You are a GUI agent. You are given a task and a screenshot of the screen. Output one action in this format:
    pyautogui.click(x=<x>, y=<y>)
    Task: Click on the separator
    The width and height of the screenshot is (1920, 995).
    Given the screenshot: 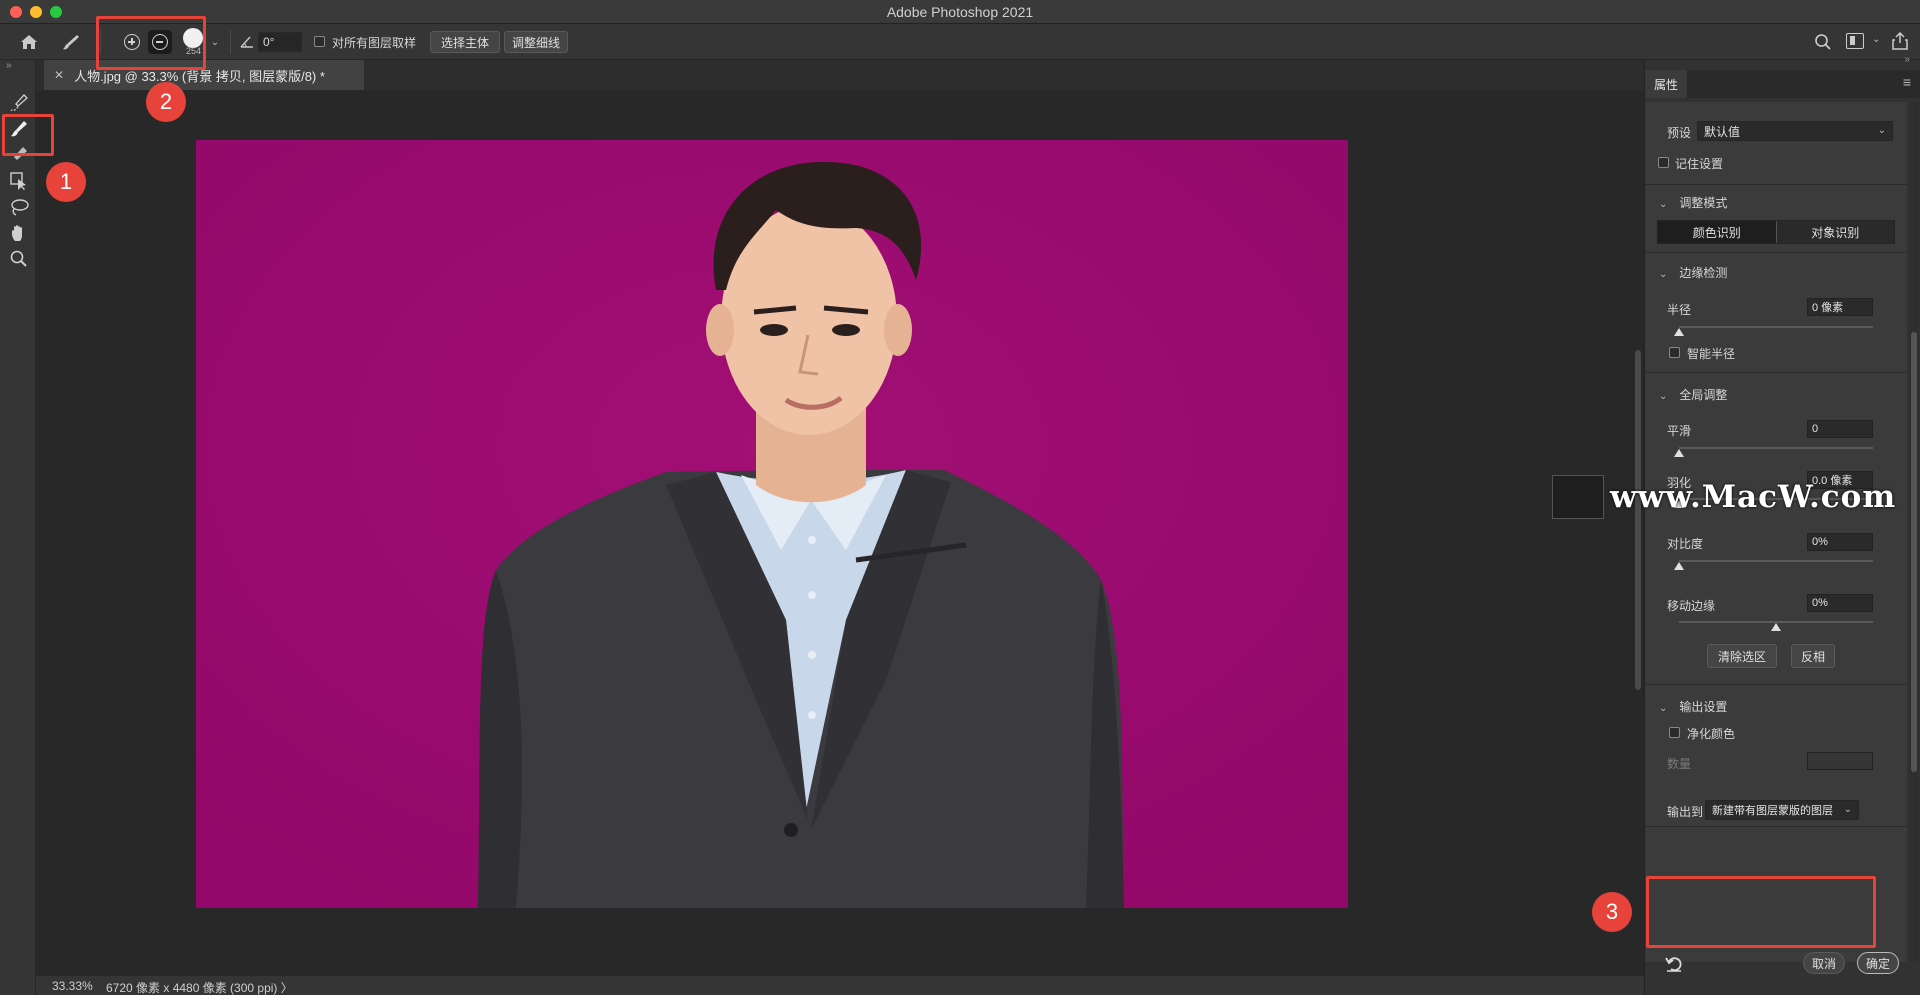 What is the action you would take?
    pyautogui.click(x=230, y=42)
    